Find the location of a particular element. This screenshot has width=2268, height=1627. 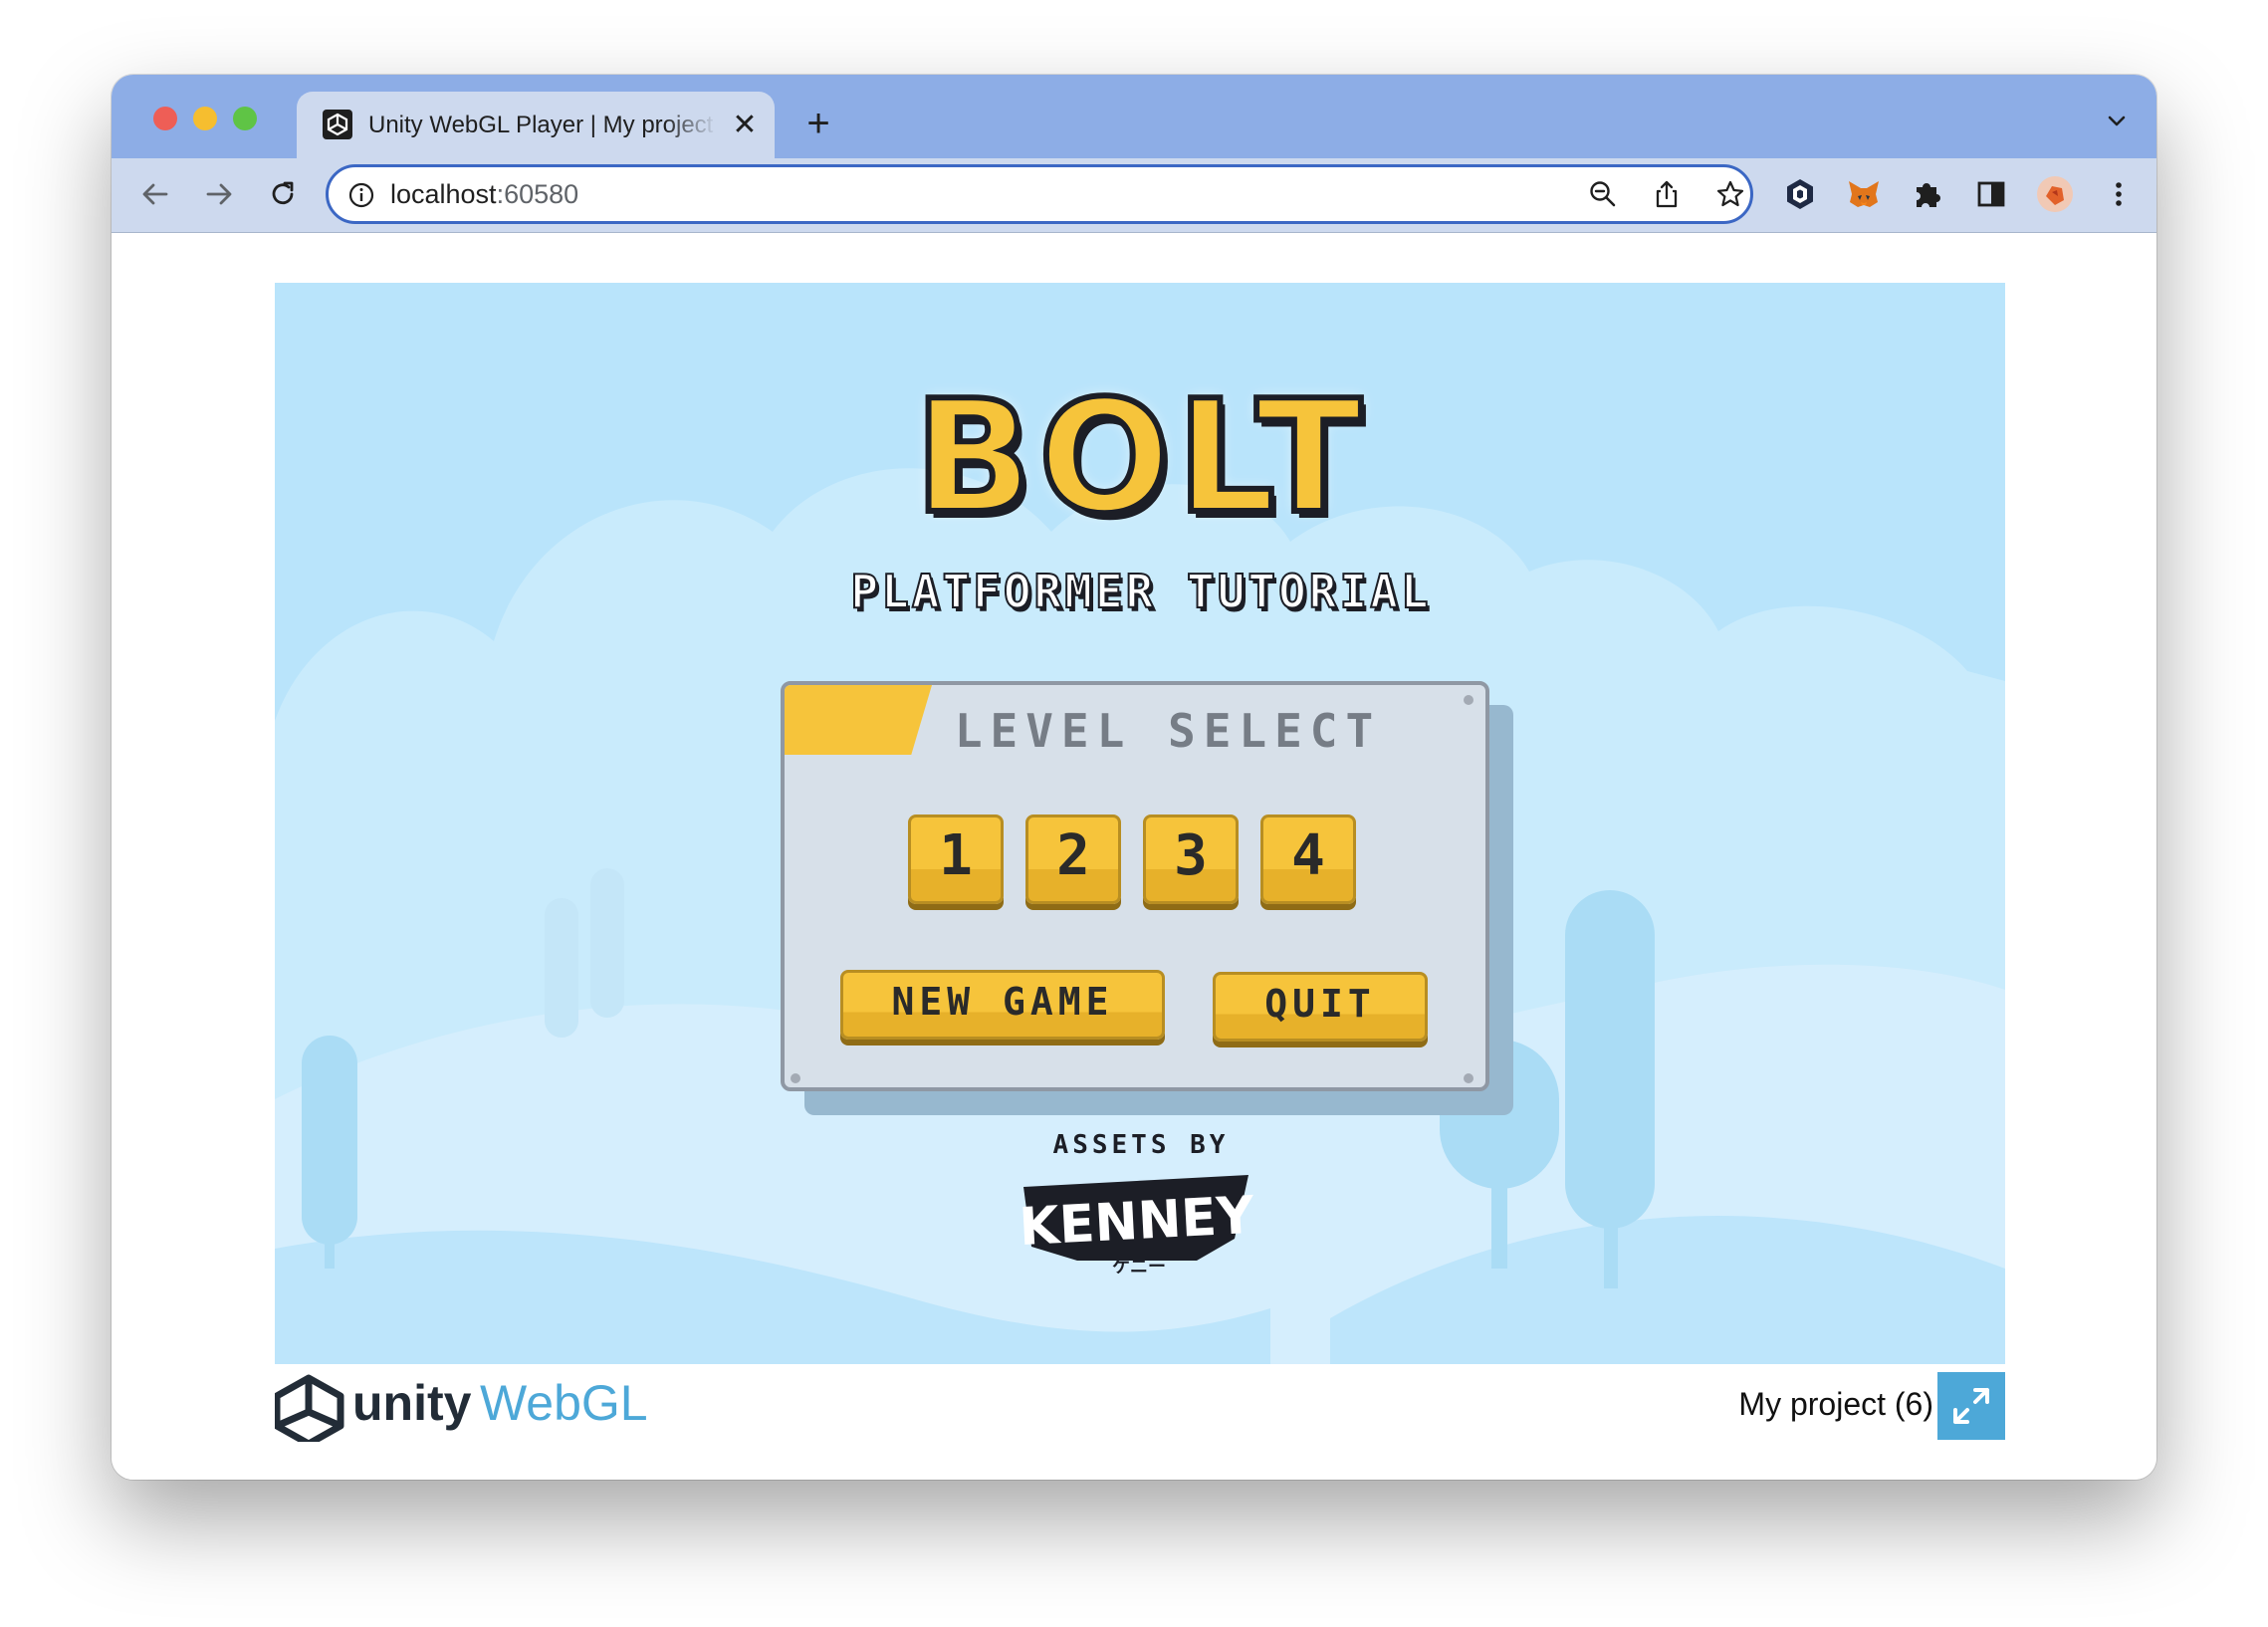

url-host: localhost is located at coordinates (444, 194).